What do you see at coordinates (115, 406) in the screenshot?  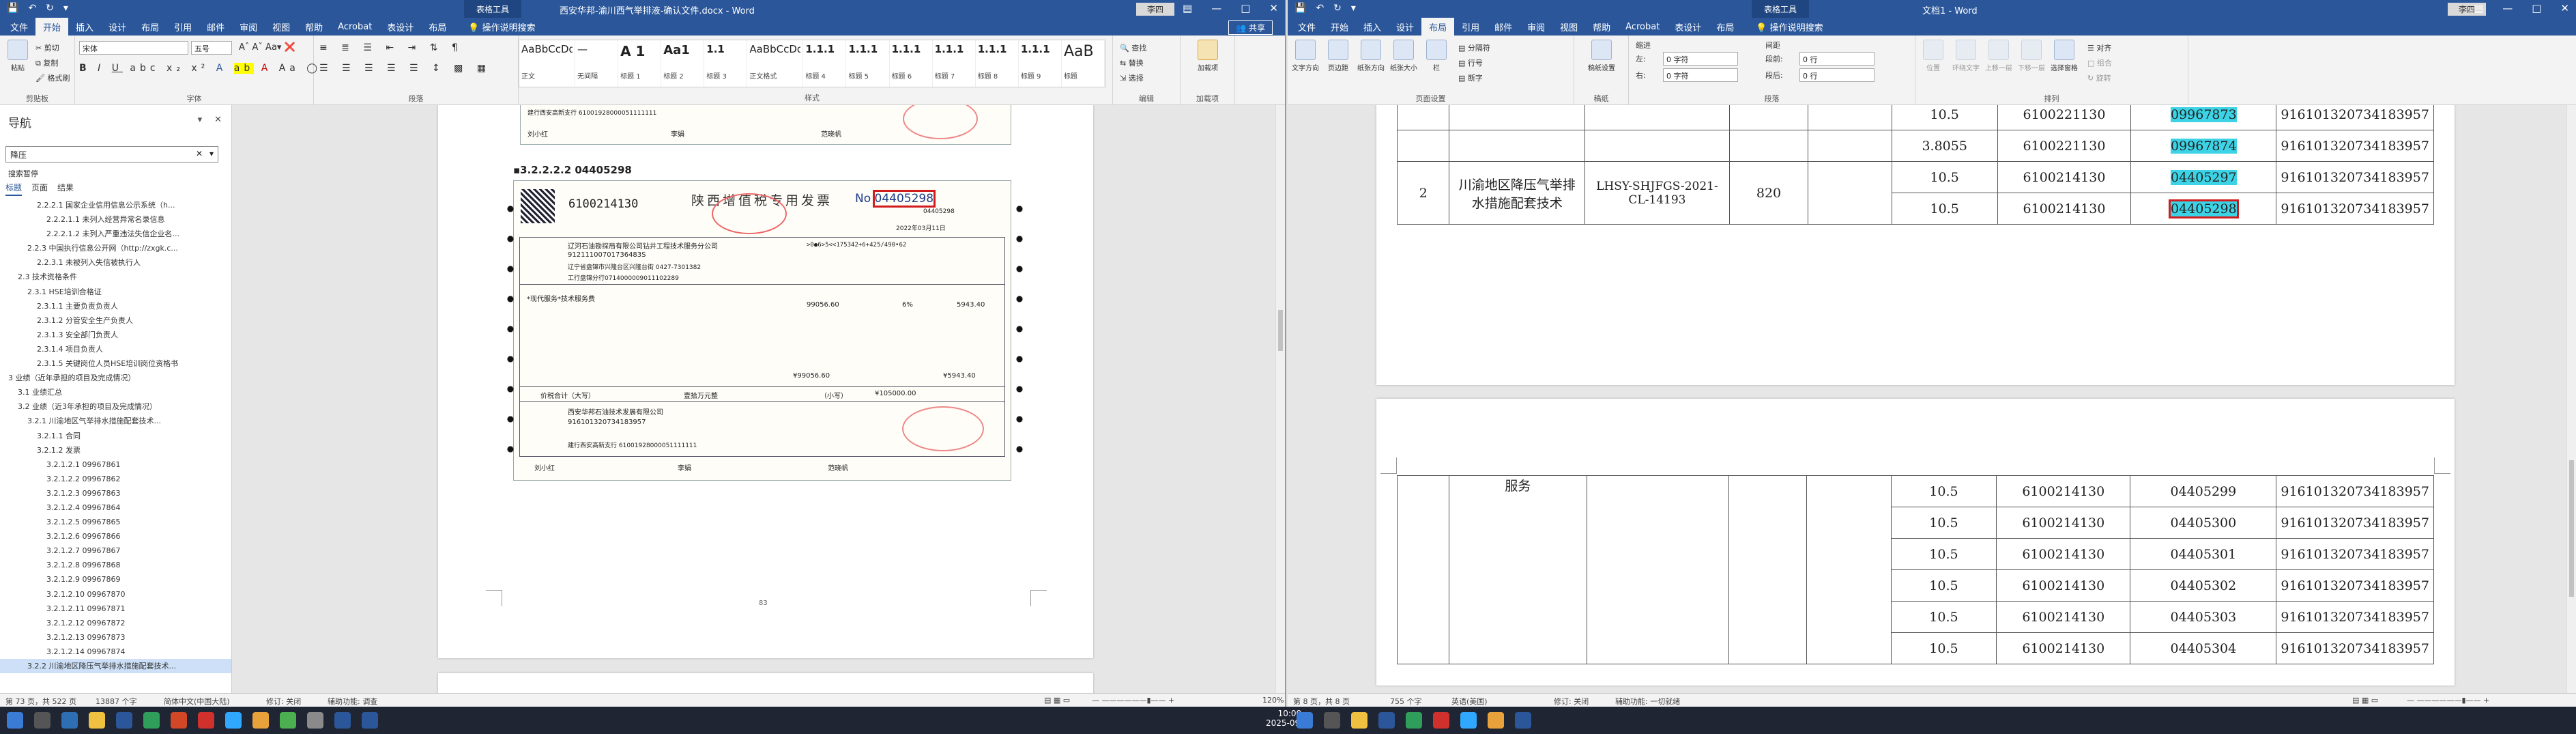 I see `nav-heading-item: 3.2 业绩（近3年承担的项目及完成情况）` at bounding box center [115, 406].